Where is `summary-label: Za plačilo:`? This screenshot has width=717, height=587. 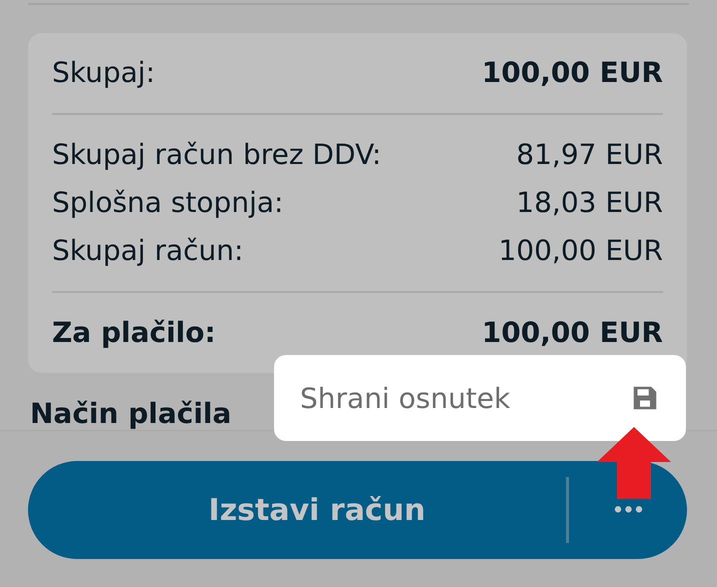 summary-label: Za plačilo: is located at coordinates (134, 333).